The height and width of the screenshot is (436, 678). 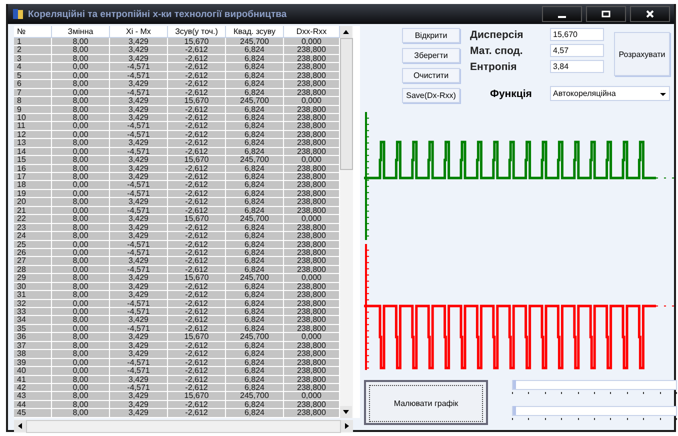 What do you see at coordinates (33, 380) in the screenshot?
I see `table-cell: 41` at bounding box center [33, 380].